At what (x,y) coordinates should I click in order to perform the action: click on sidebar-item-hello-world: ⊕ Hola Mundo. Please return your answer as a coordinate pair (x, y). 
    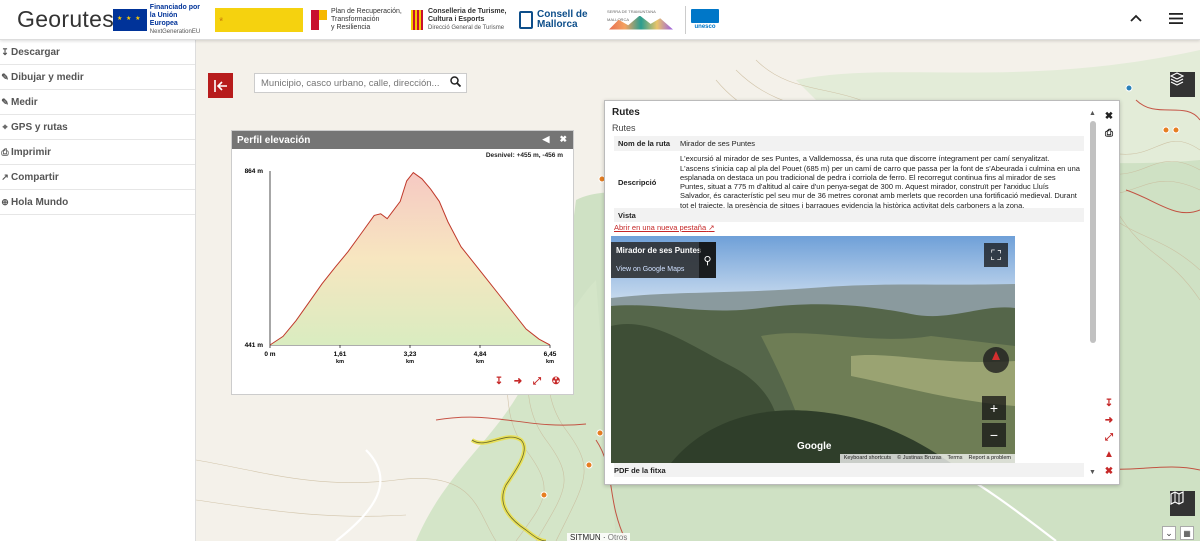
    Looking at the image, I should click on (97, 202).